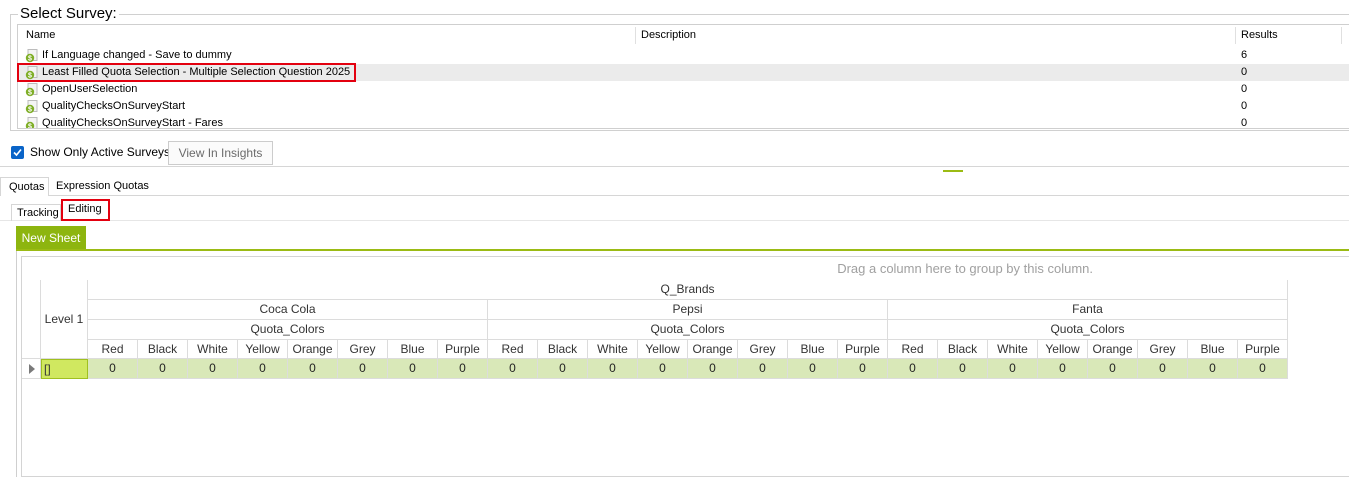 This screenshot has width=1349, height=477. Describe the element at coordinates (1292, 35) in the screenshot. I see `column-header-results: Results` at that location.